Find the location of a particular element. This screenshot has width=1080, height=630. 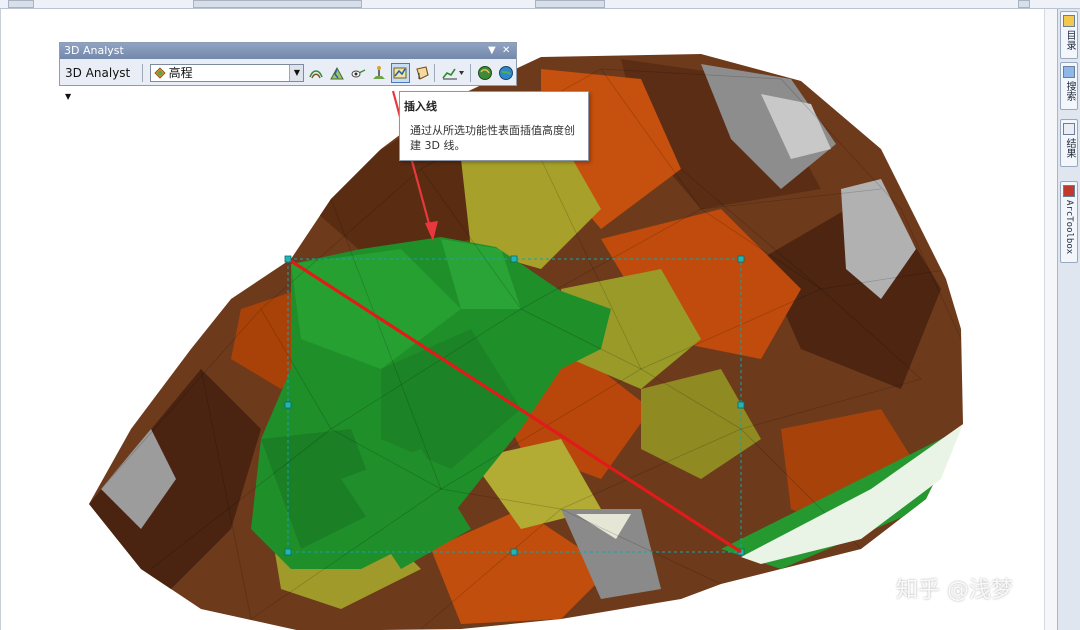

dock-tab-catalog: 目录 is located at coordinates (1069, 35).